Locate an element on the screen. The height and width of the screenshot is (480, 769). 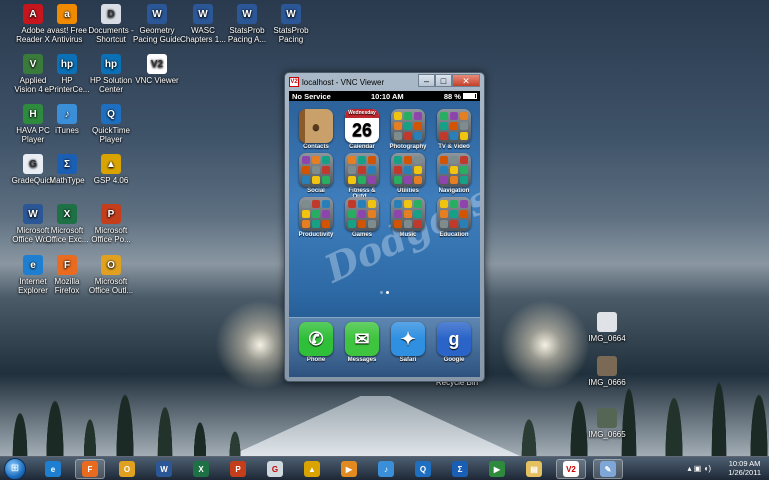
carrier-label: No Service is located at coordinates (311, 96).